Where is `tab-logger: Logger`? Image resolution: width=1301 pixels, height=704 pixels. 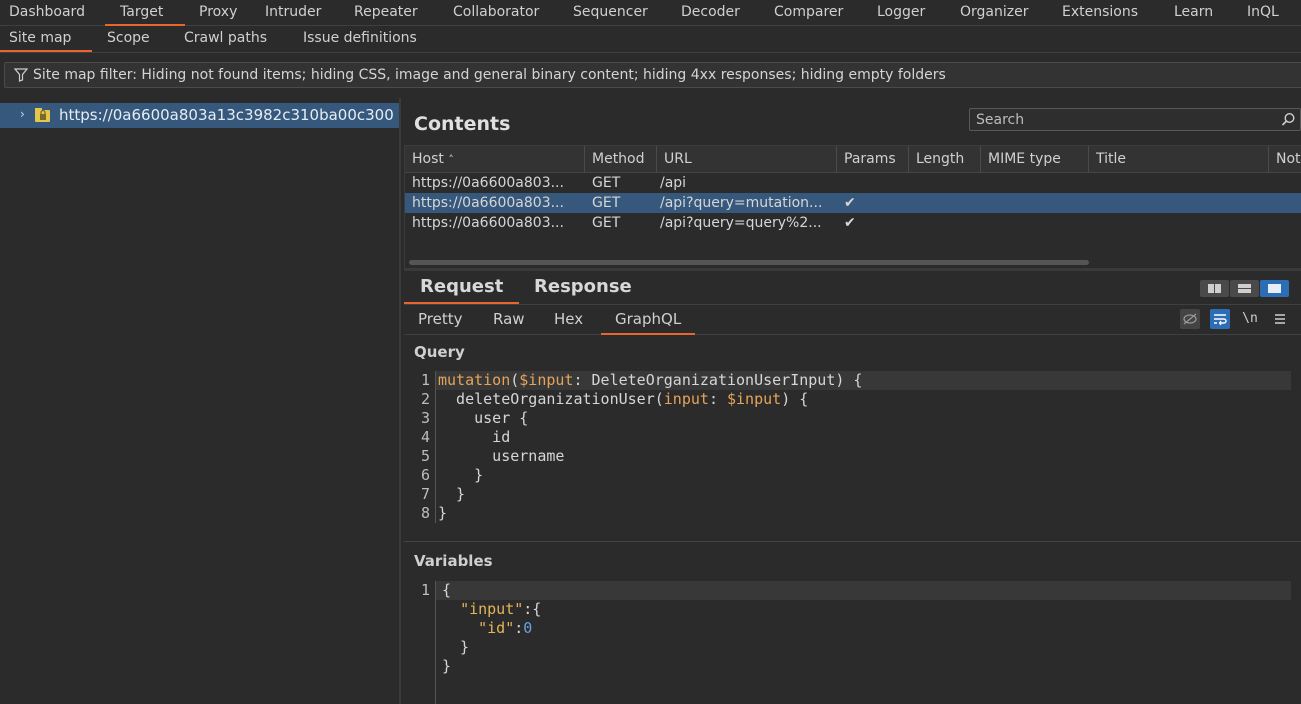
tab-logger: Logger is located at coordinates (918, 12).